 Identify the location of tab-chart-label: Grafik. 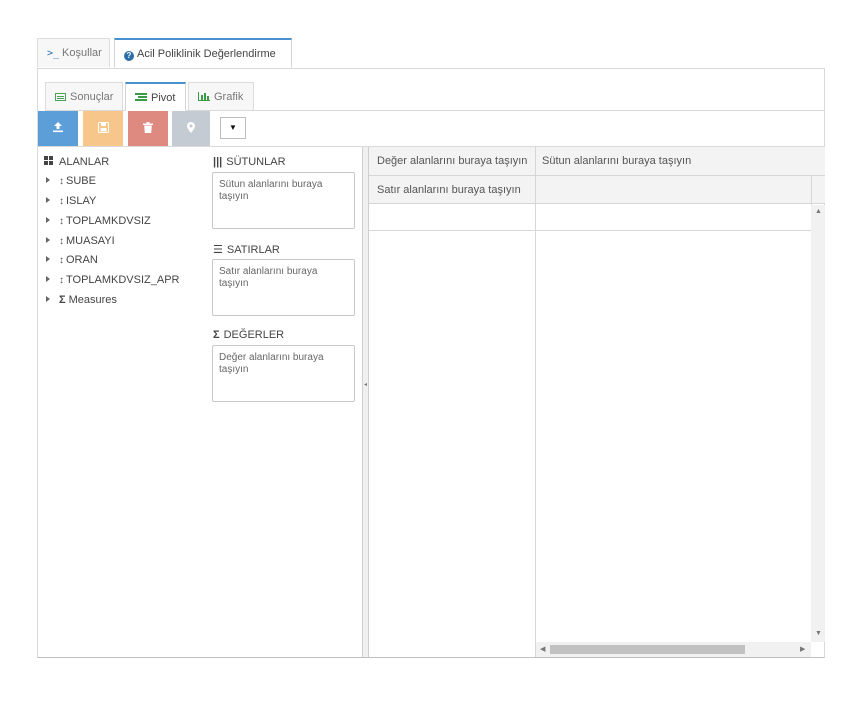
(229, 97).